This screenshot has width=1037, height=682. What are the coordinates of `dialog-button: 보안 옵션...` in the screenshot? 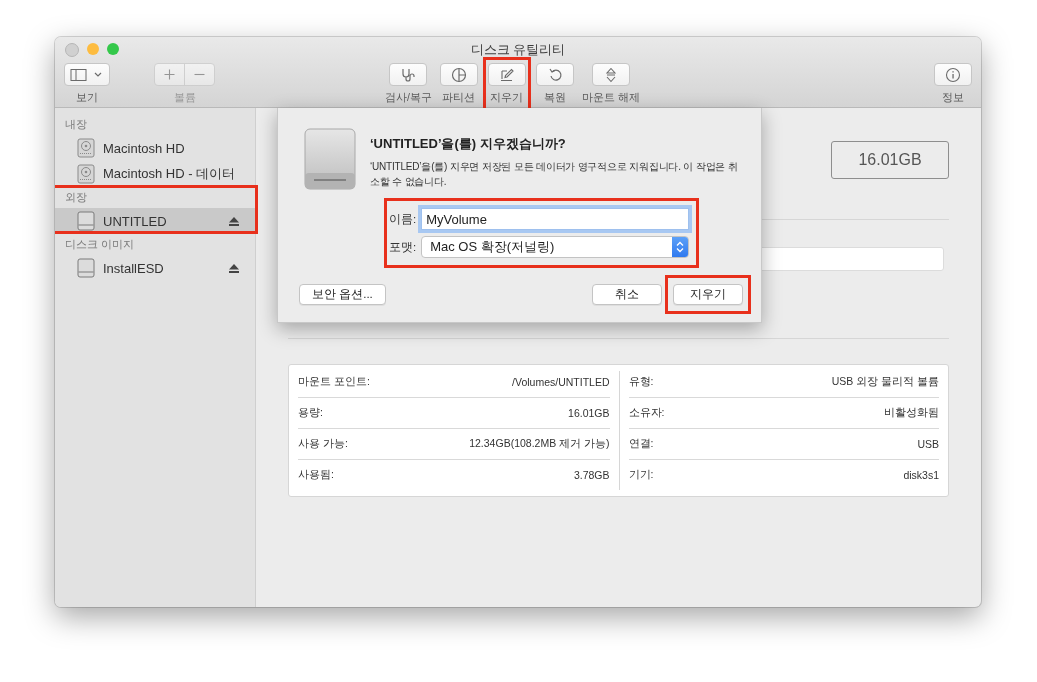 It's located at (342, 294).